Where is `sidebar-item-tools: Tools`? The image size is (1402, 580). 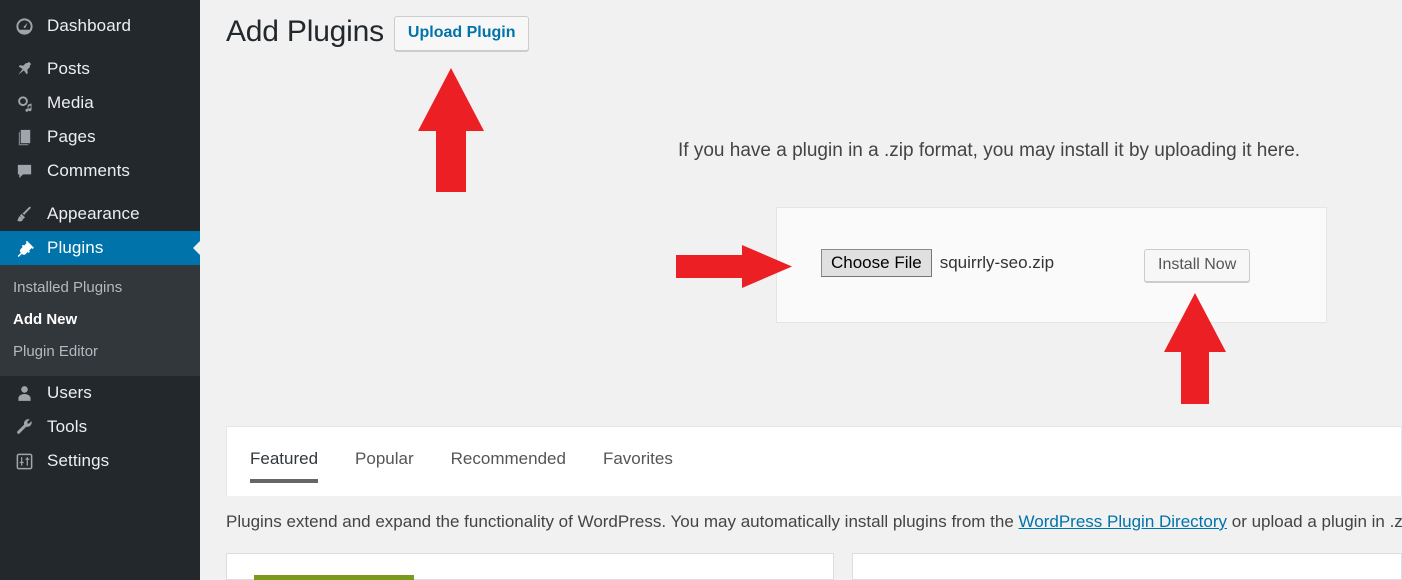
sidebar-item-tools: Tools is located at coordinates (100, 427).